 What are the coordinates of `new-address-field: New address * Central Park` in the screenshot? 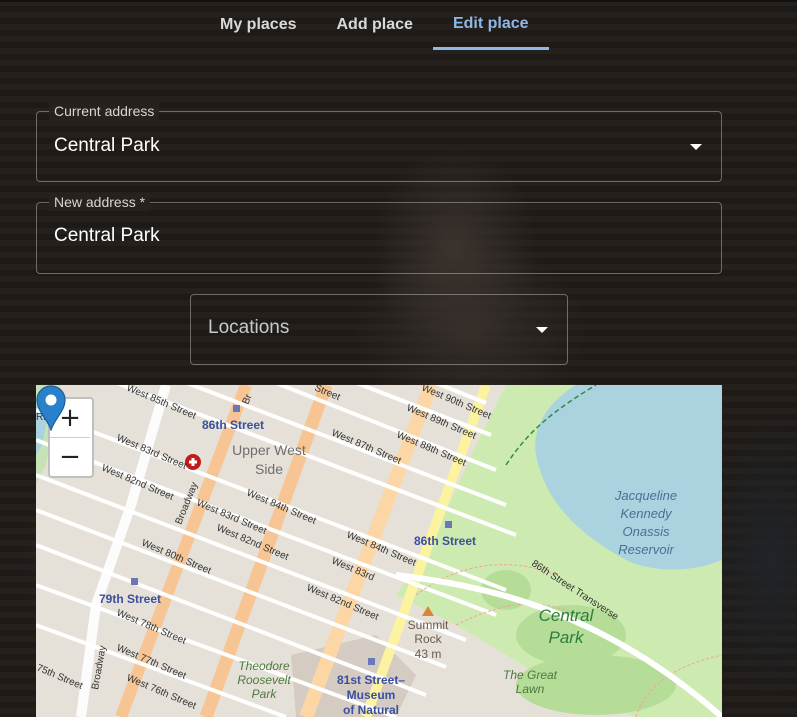 It's located at (379, 233).